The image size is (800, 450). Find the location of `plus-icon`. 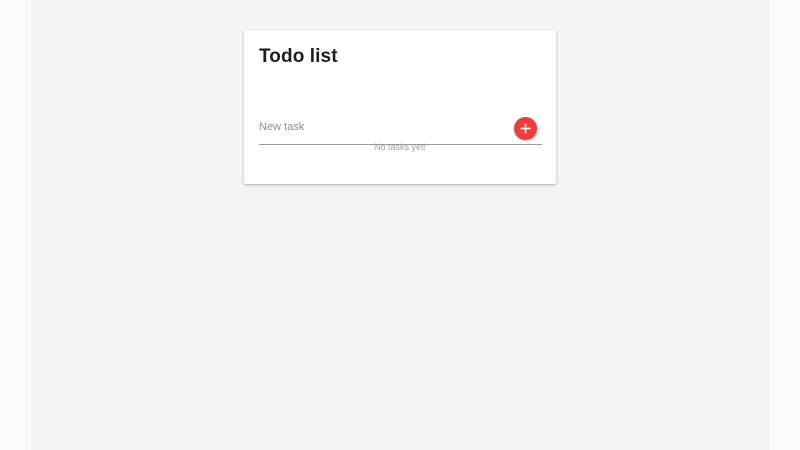

plus-icon is located at coordinates (525, 128).